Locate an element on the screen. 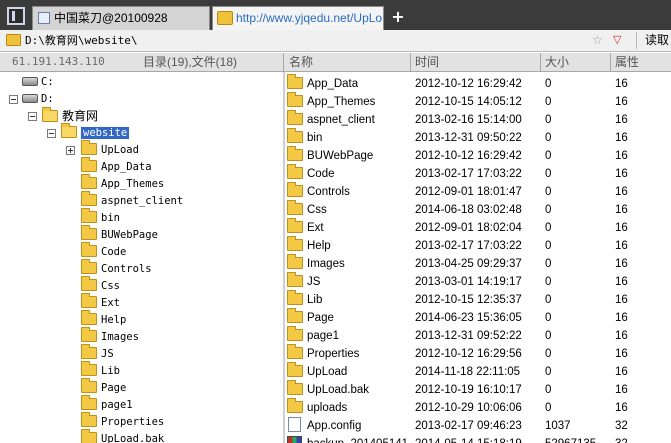 This screenshot has width=671, height=443. file-name-cell: App_Themes is located at coordinates (331, 101).